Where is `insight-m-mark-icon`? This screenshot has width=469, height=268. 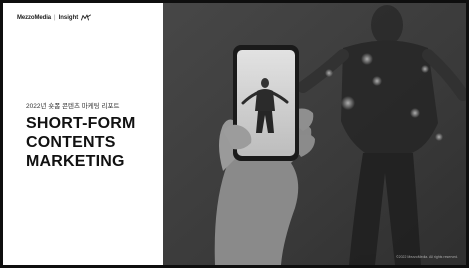 insight-m-mark-icon is located at coordinates (86, 17).